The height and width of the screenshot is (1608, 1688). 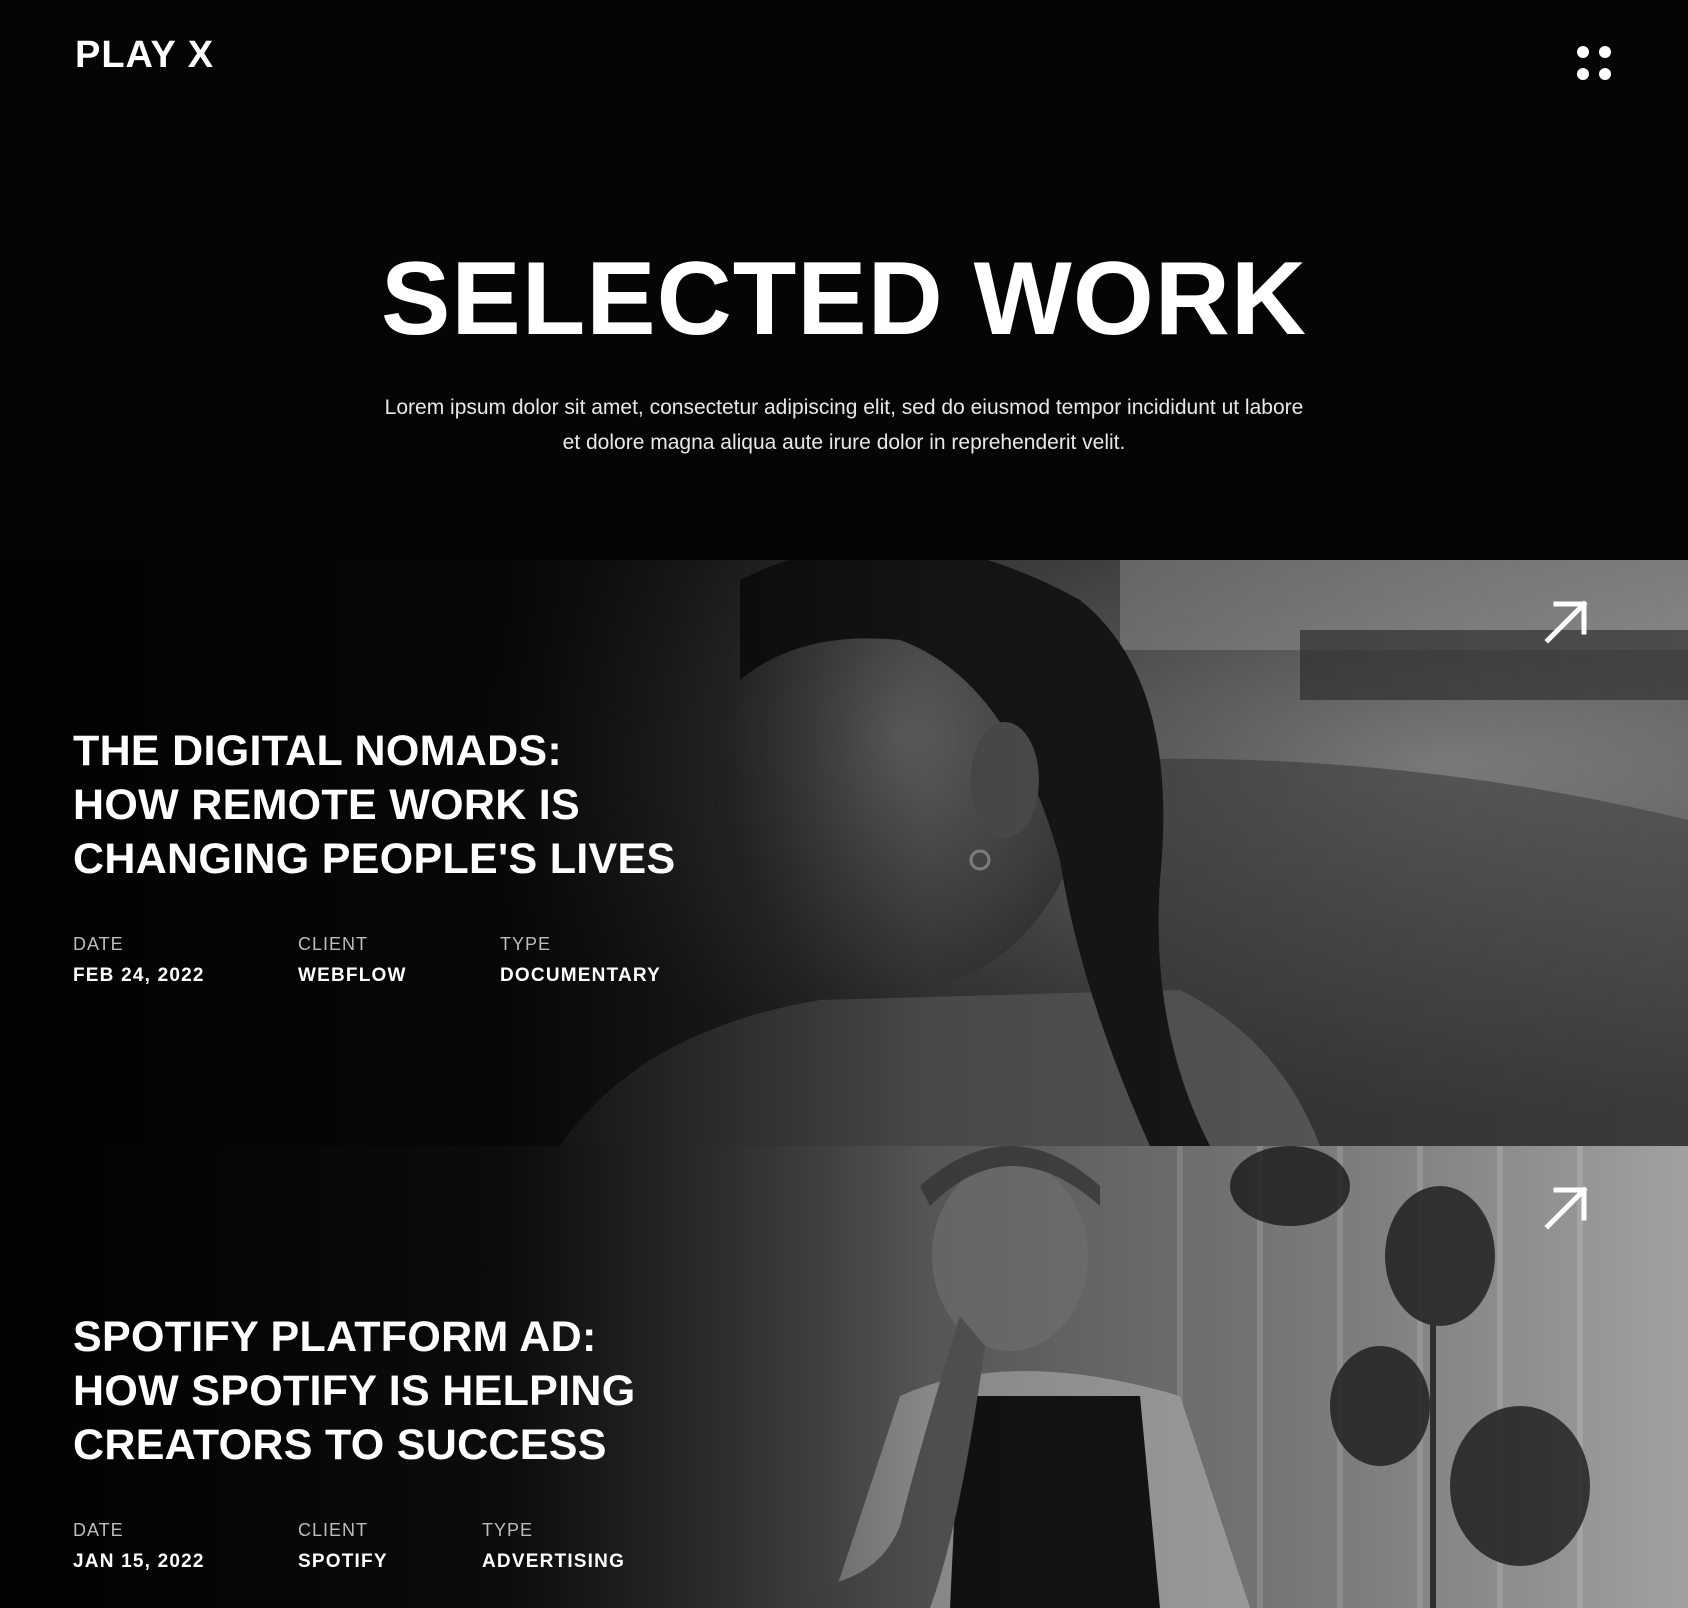 I want to click on meta-client: CLIENT WEBFLOW, so click(x=352, y=960).